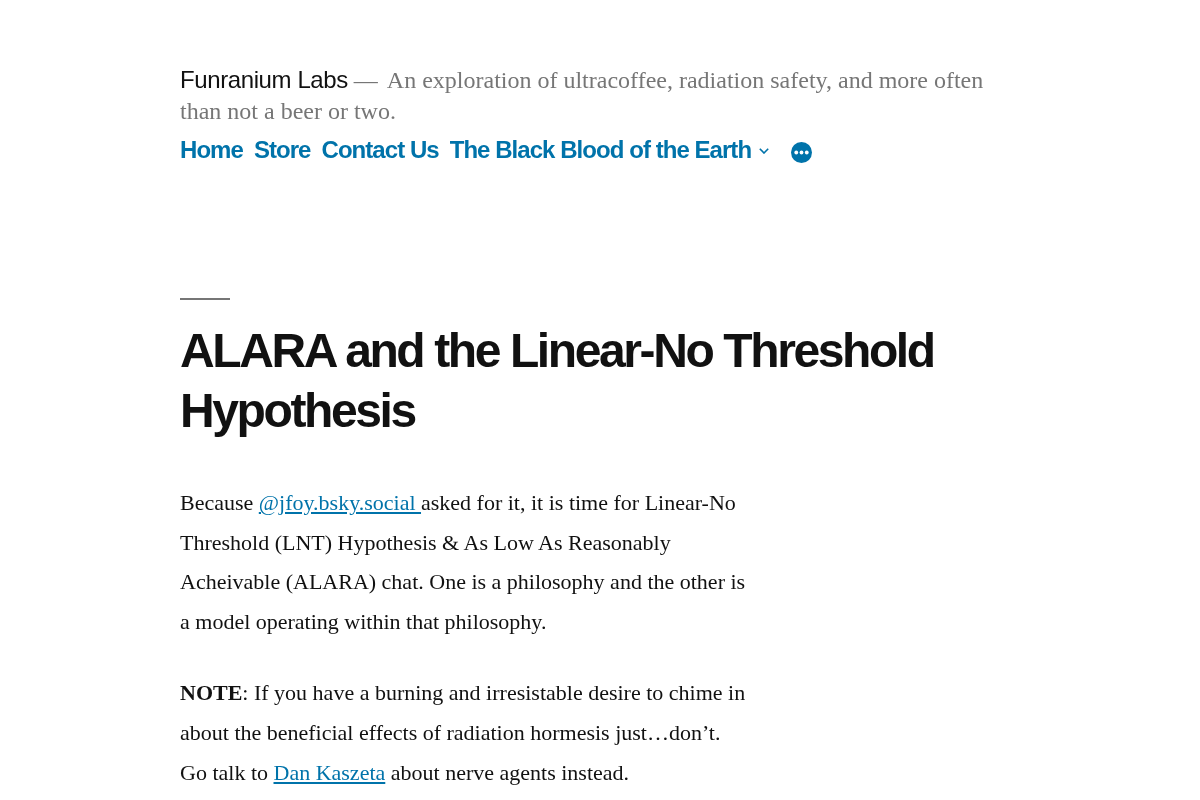  Describe the element at coordinates (211, 150) in the screenshot. I see `nav-link: Home` at that location.